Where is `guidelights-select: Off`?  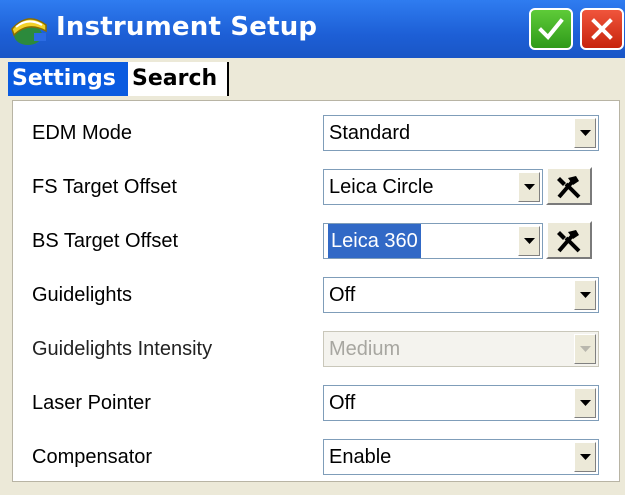 guidelights-select: Off is located at coordinates (461, 295).